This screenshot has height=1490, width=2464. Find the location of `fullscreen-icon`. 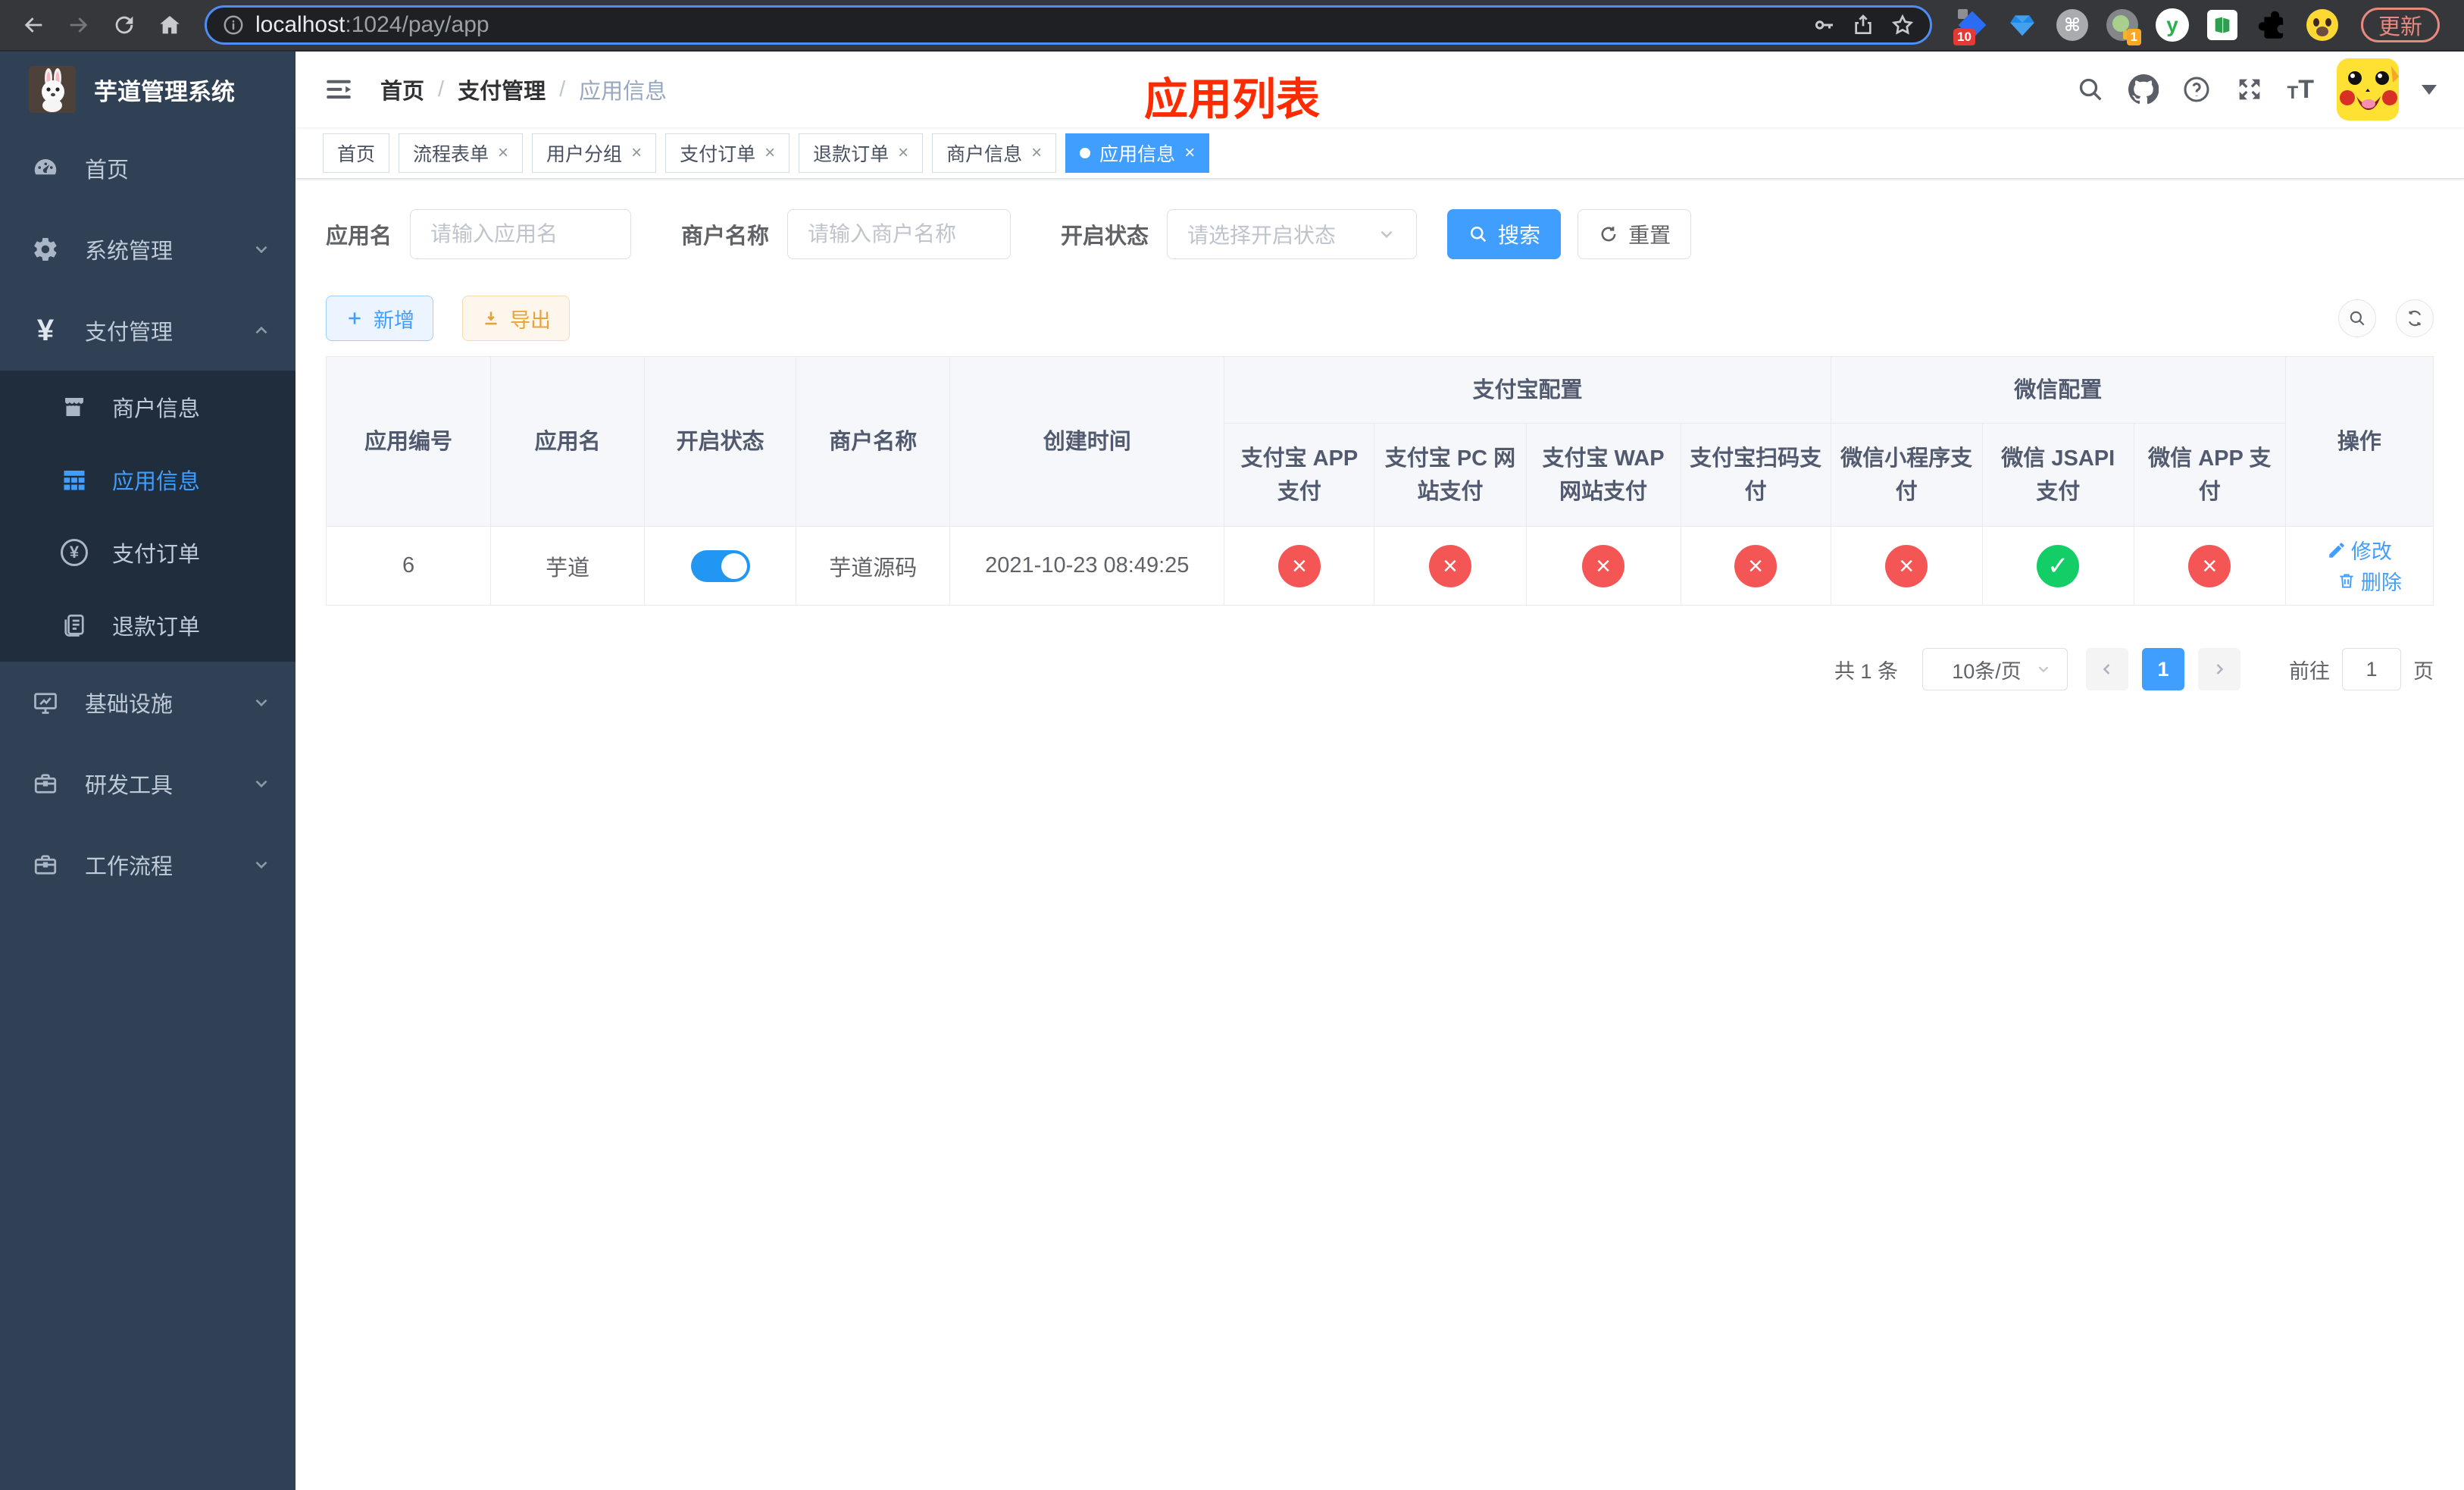

fullscreen-icon is located at coordinates (2249, 89).